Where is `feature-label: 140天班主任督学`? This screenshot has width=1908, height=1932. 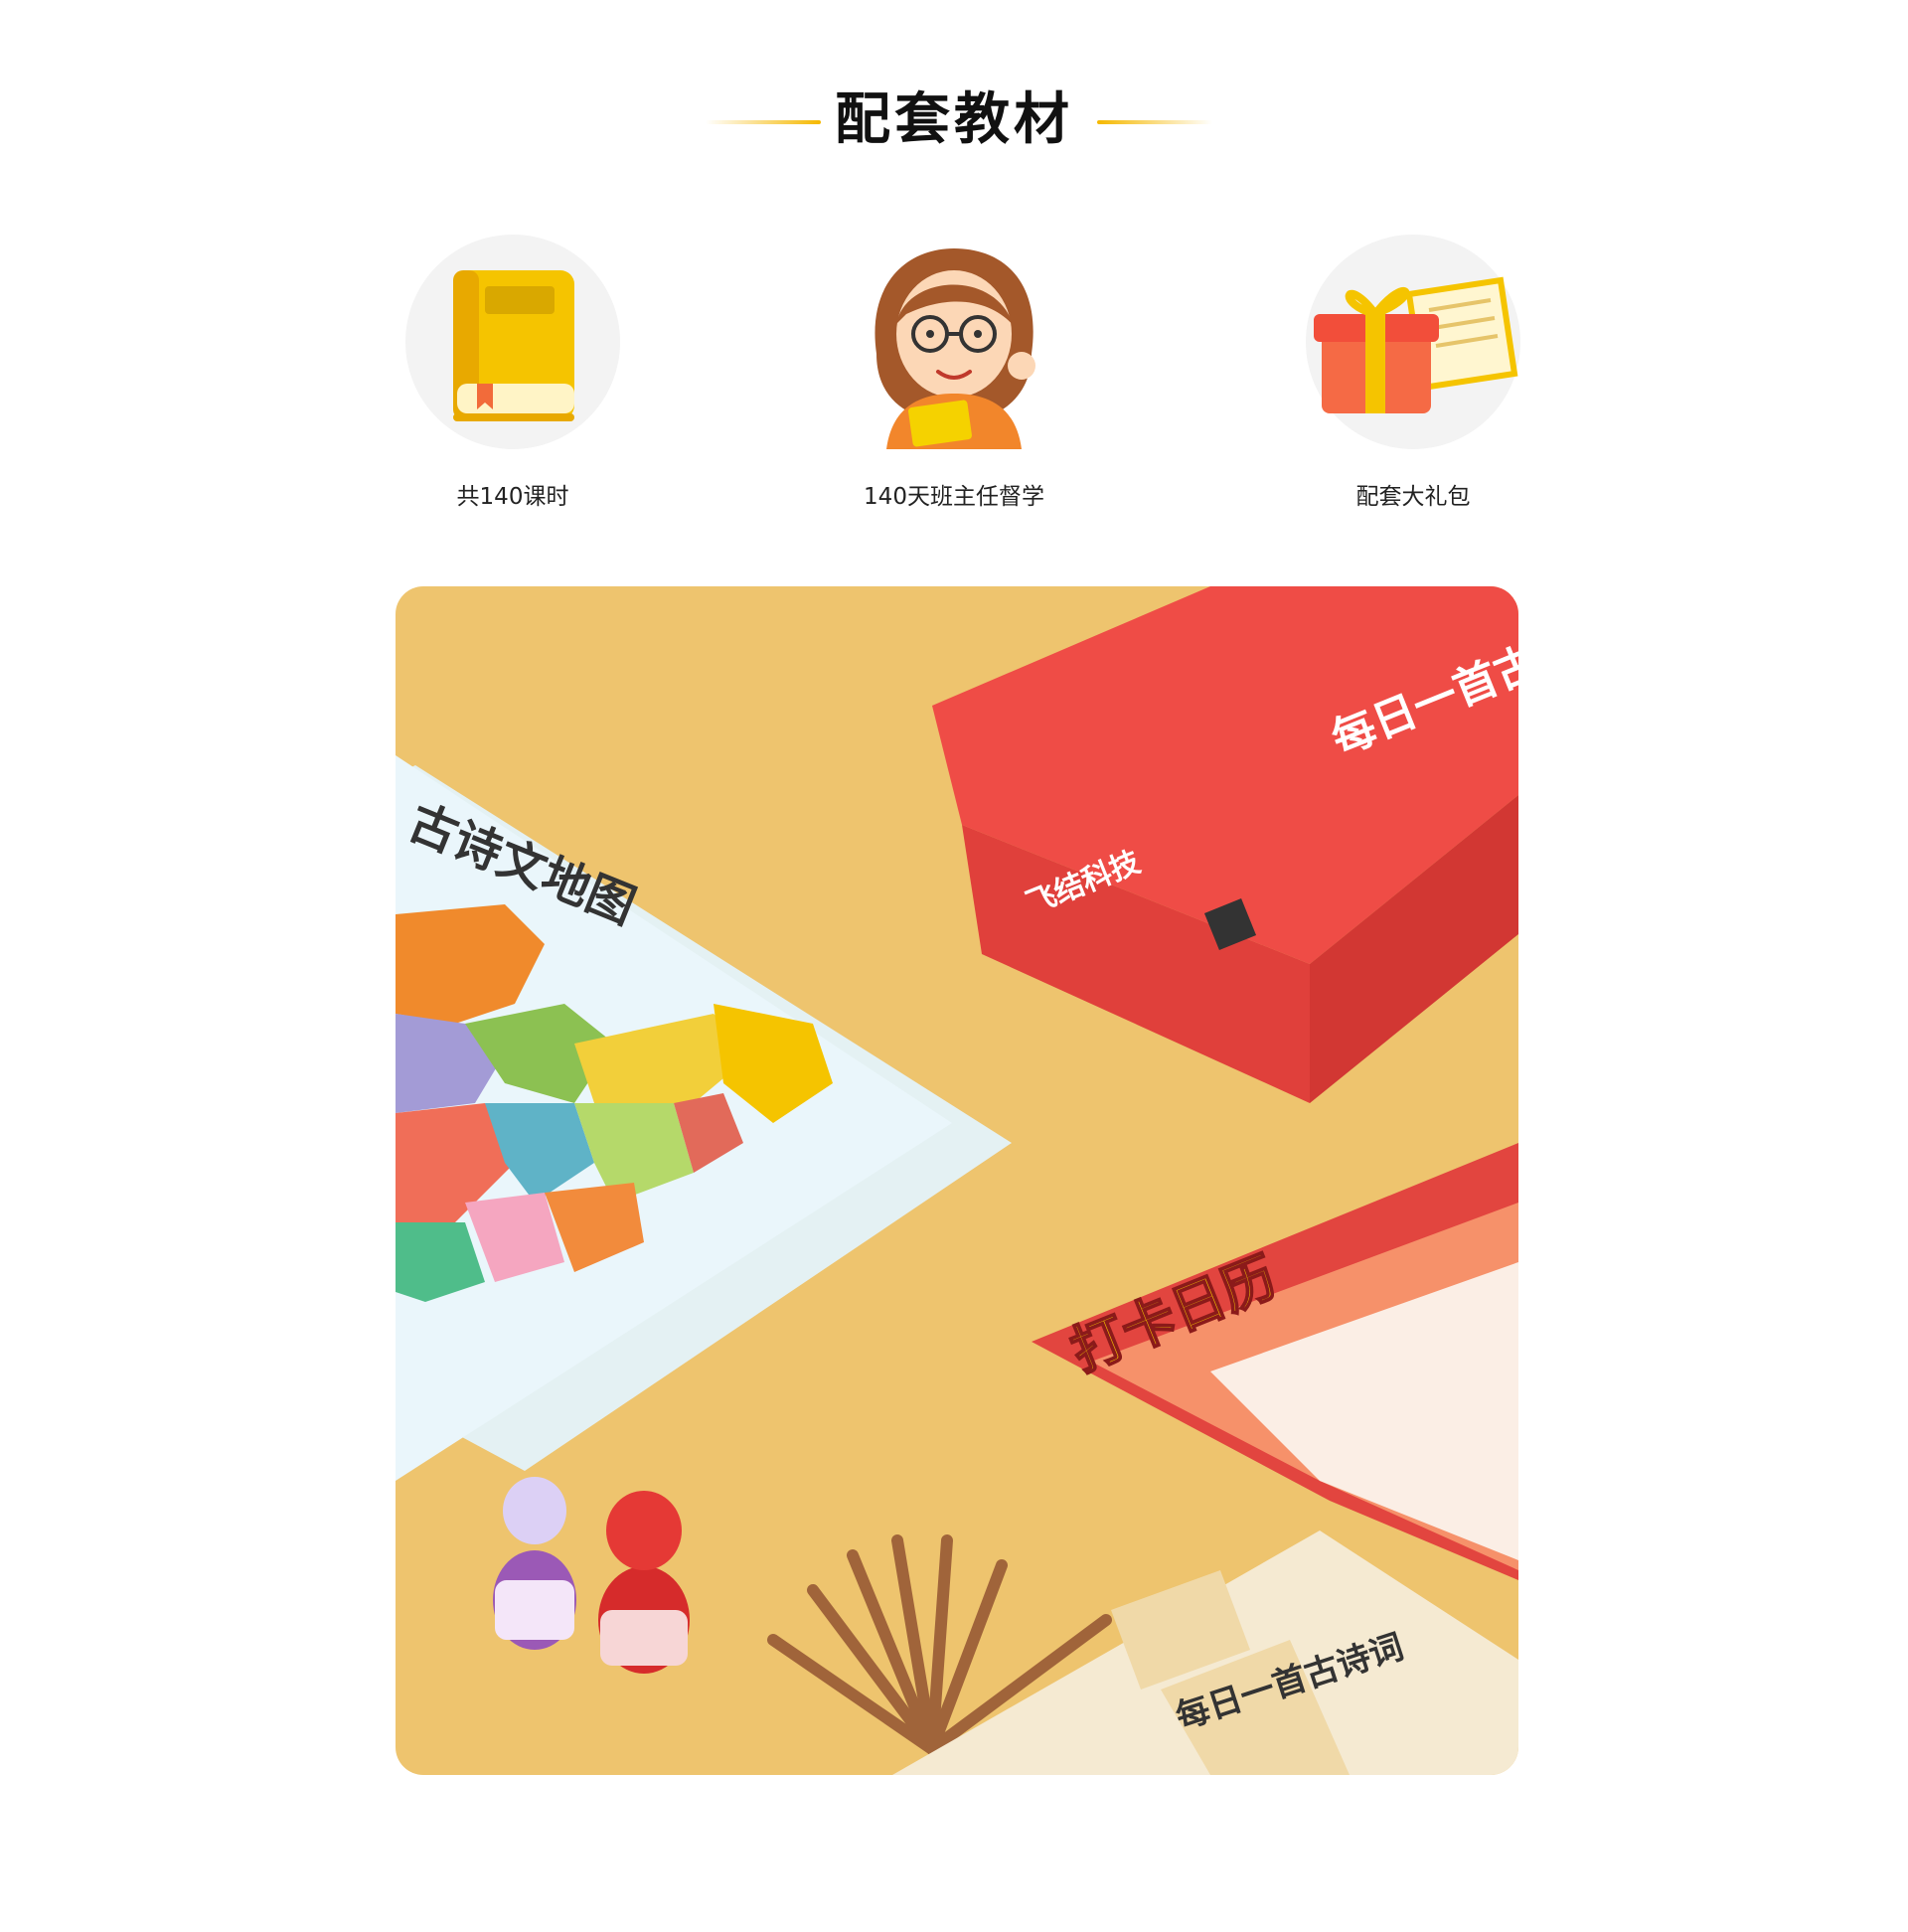
feature-label: 140天班主任督学 is located at coordinates (954, 497).